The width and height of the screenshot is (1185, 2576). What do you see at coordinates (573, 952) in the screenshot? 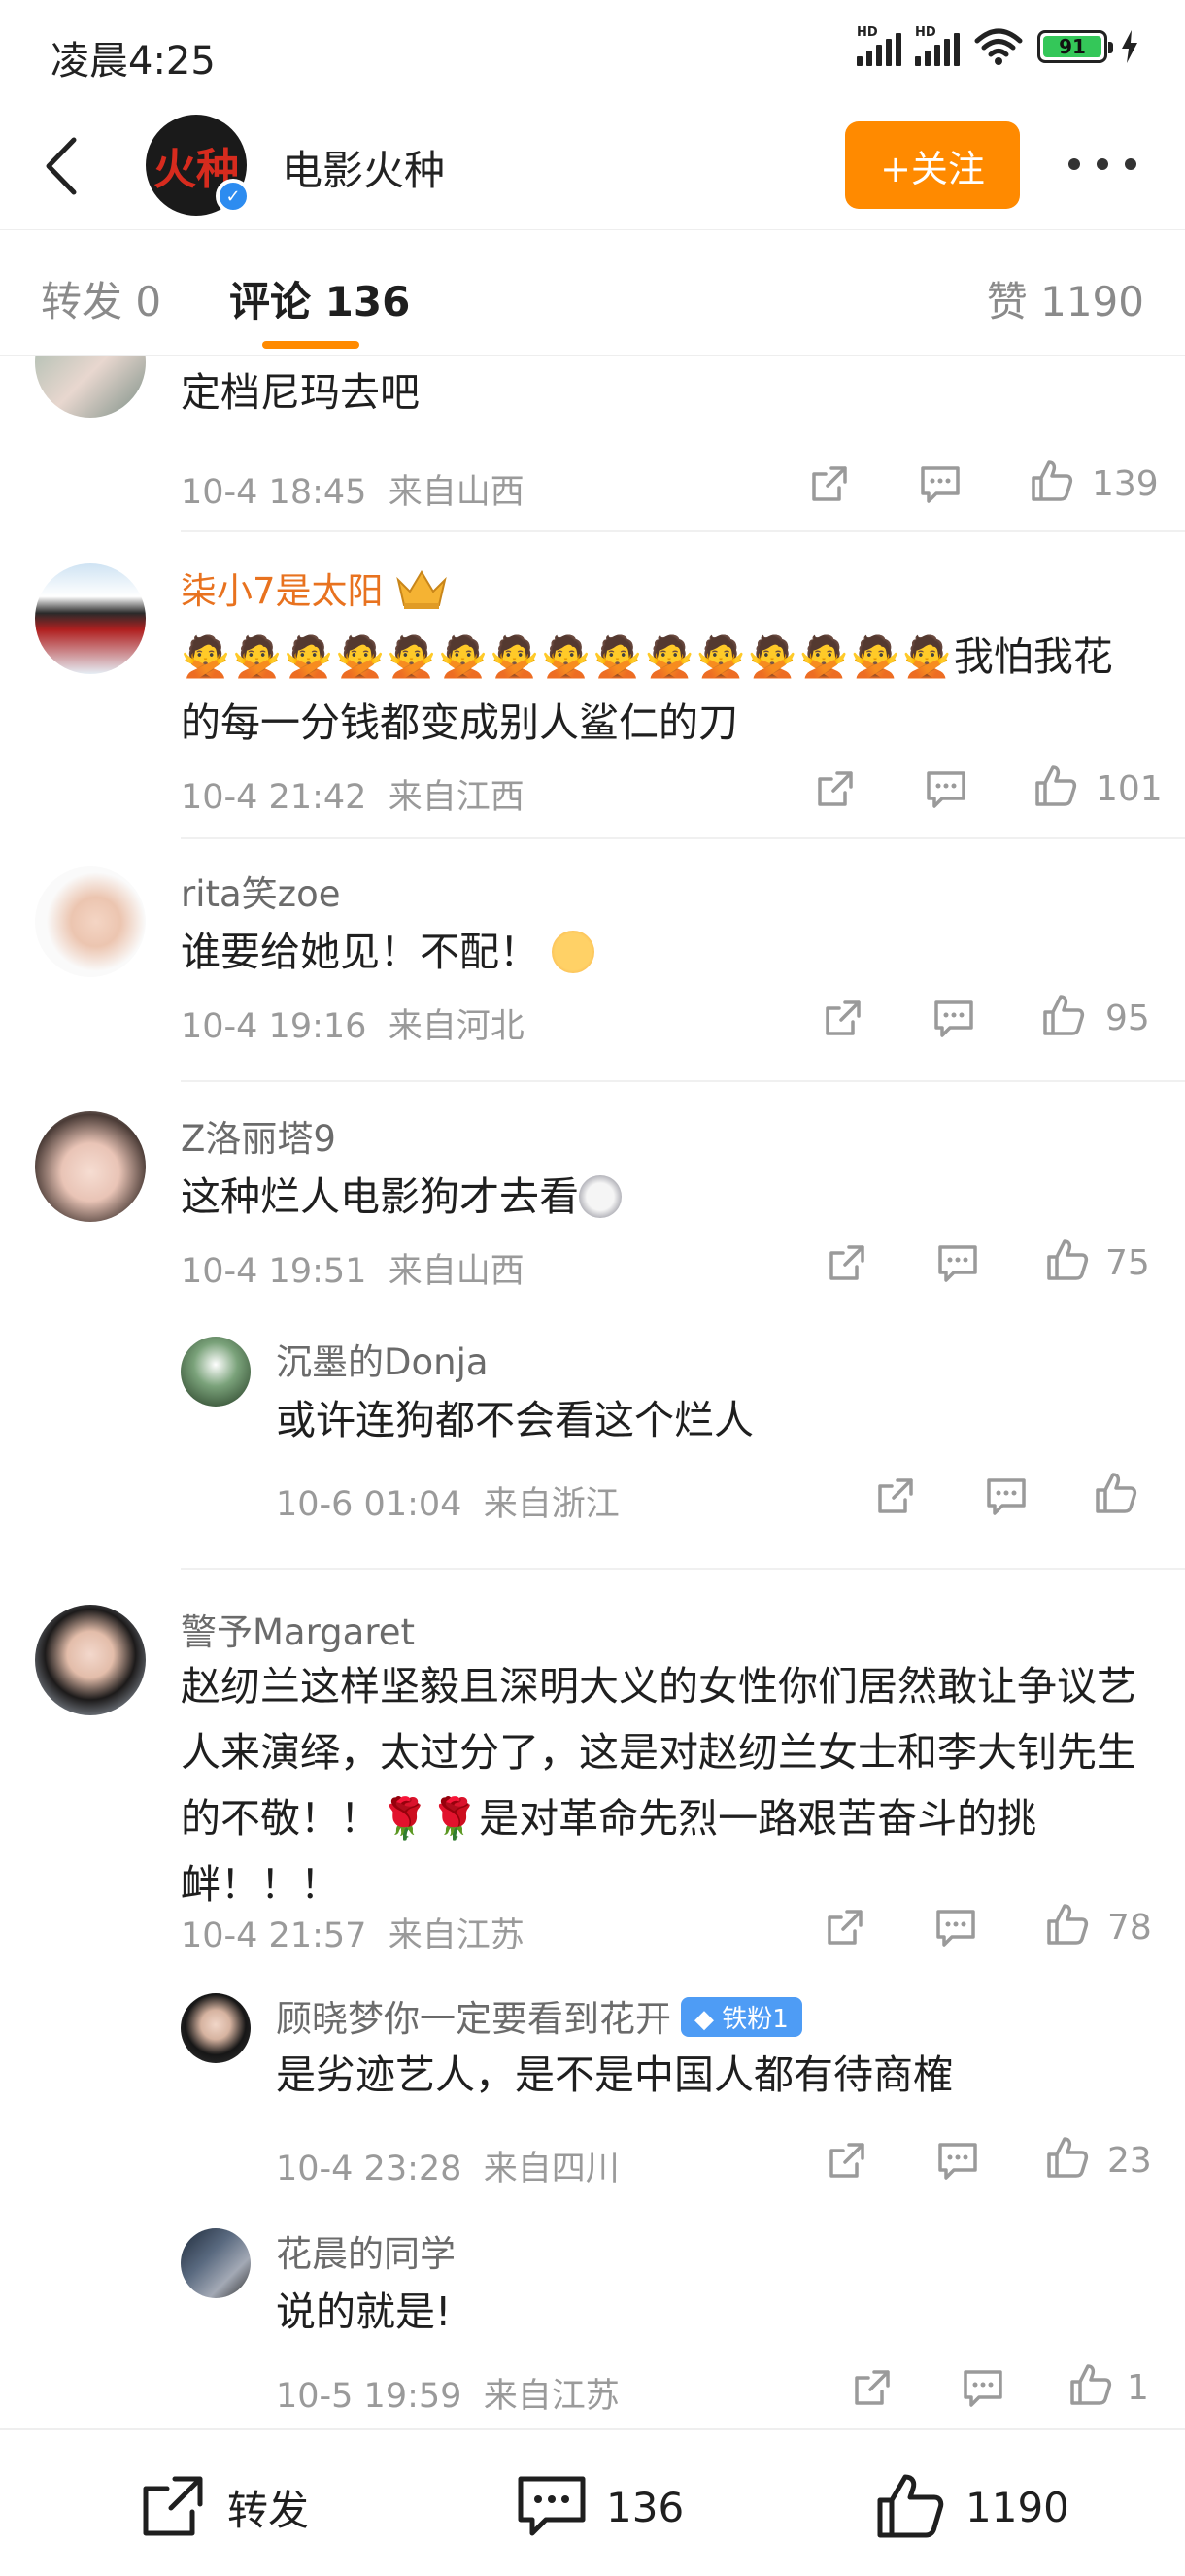
I see `crying-face-emoji` at bounding box center [573, 952].